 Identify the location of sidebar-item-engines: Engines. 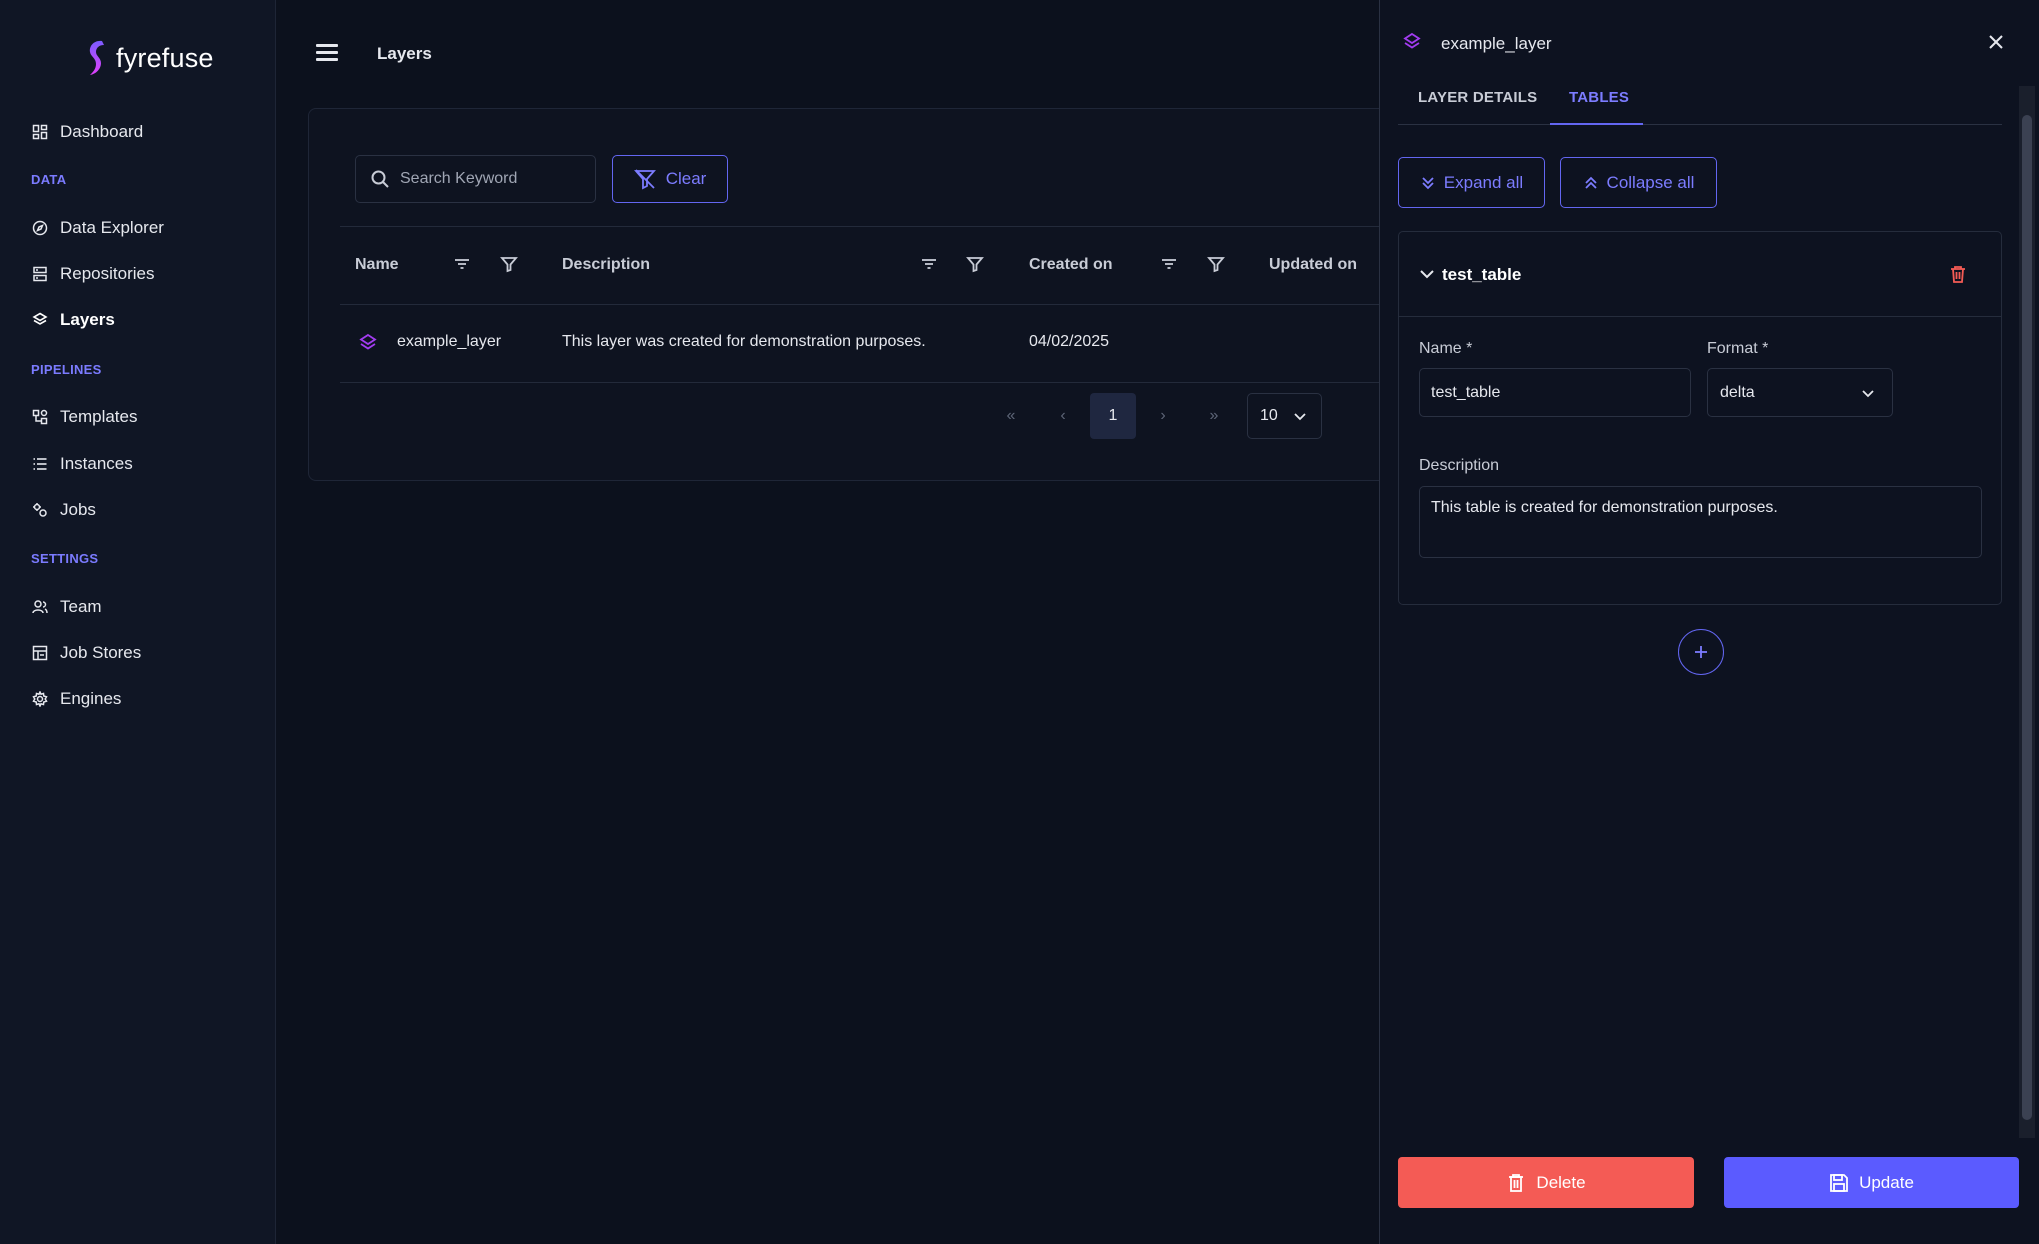
(76, 699).